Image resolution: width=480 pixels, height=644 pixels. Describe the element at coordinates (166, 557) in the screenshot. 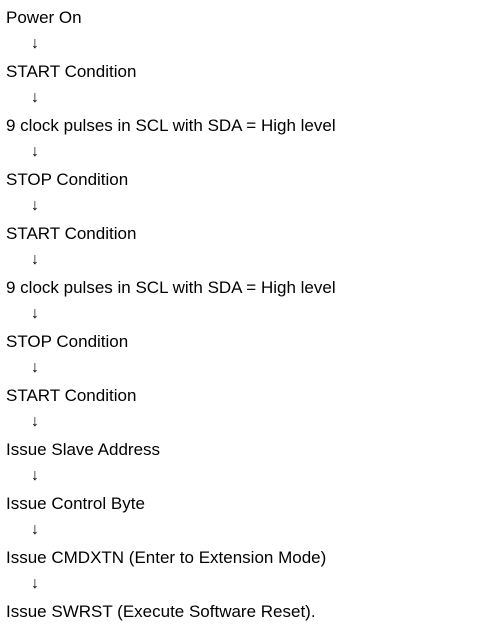

I see `step-issue-cmdxtn: Issue CMDXTN (Enter to Extension Mode)` at that location.